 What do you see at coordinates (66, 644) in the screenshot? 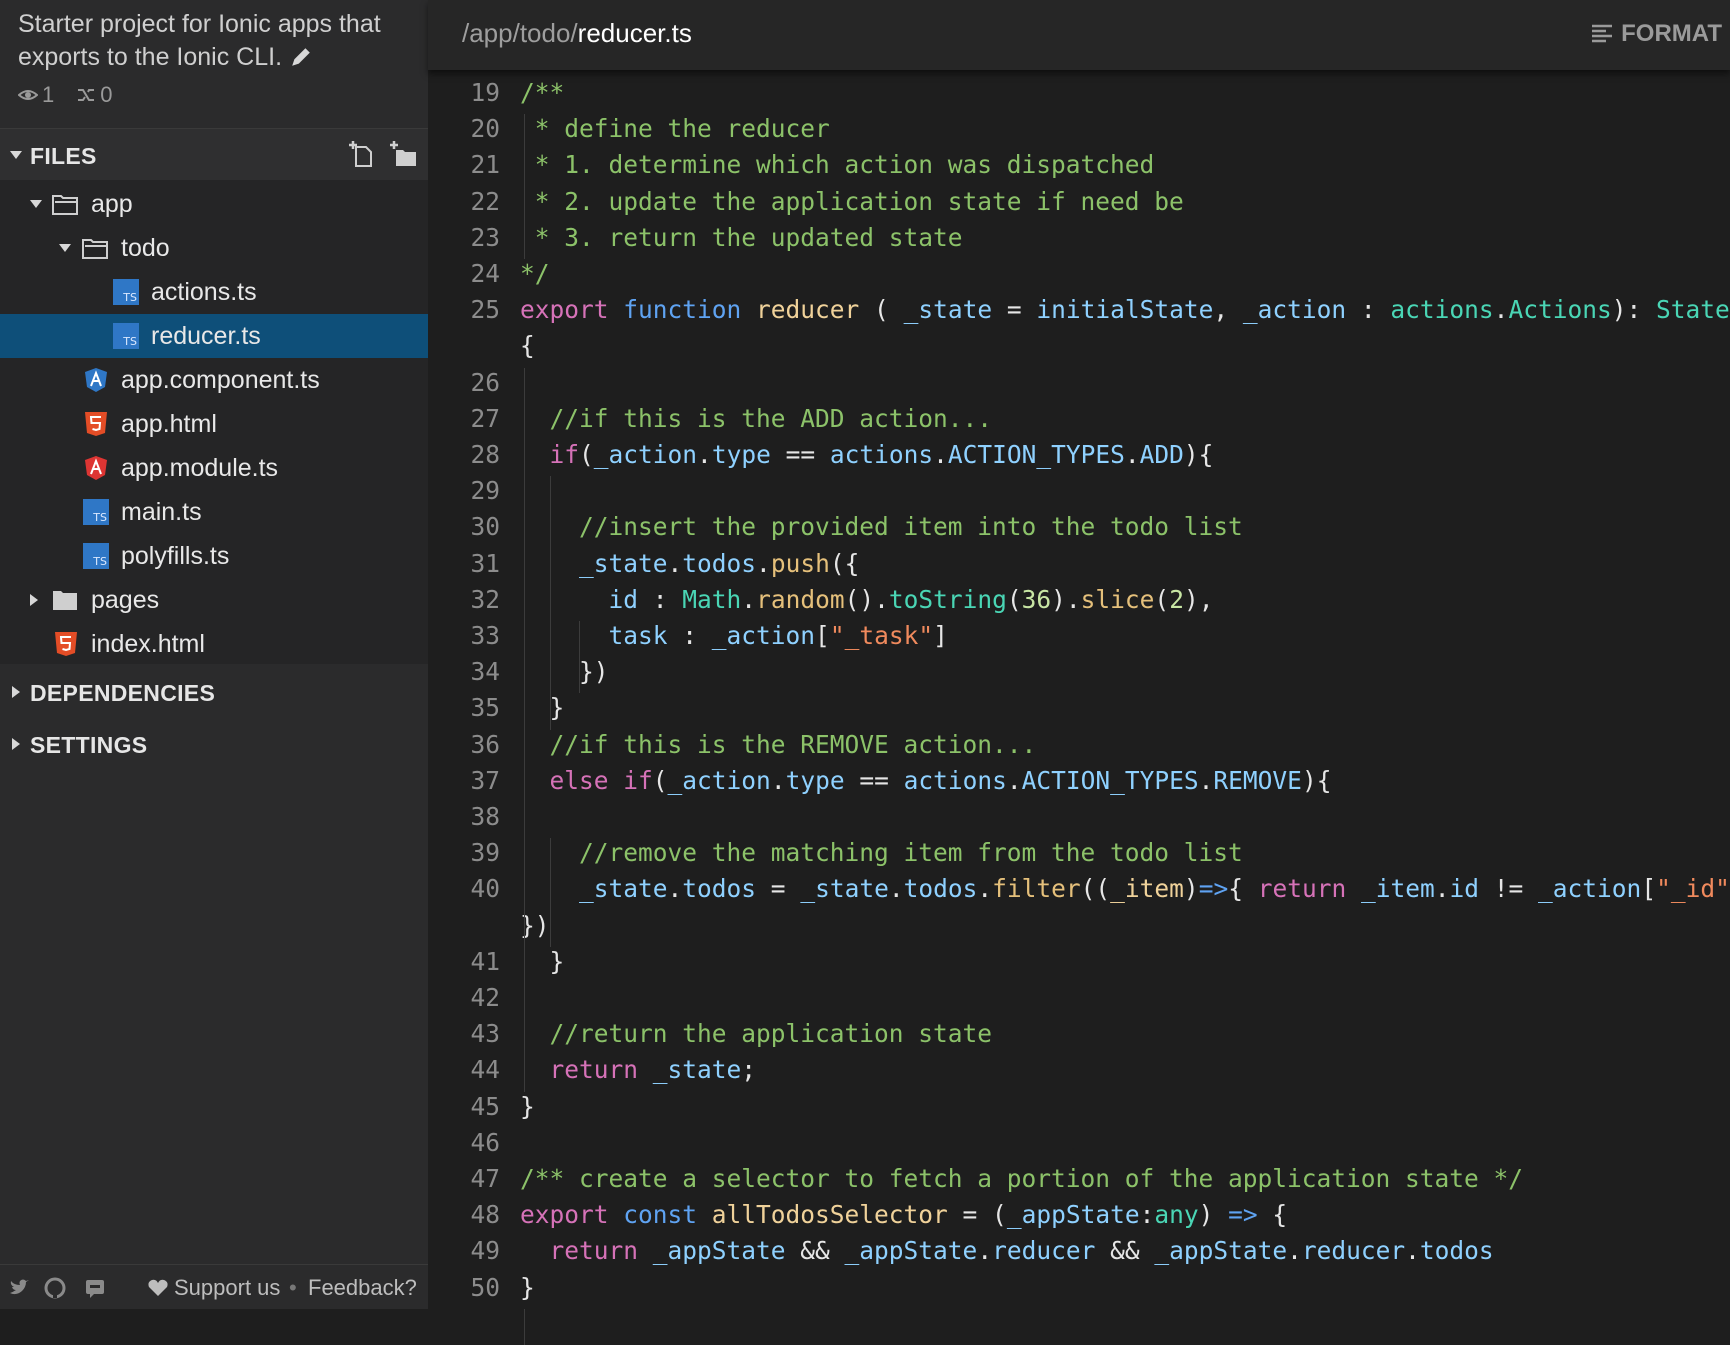
I see `html5-icon` at bounding box center [66, 644].